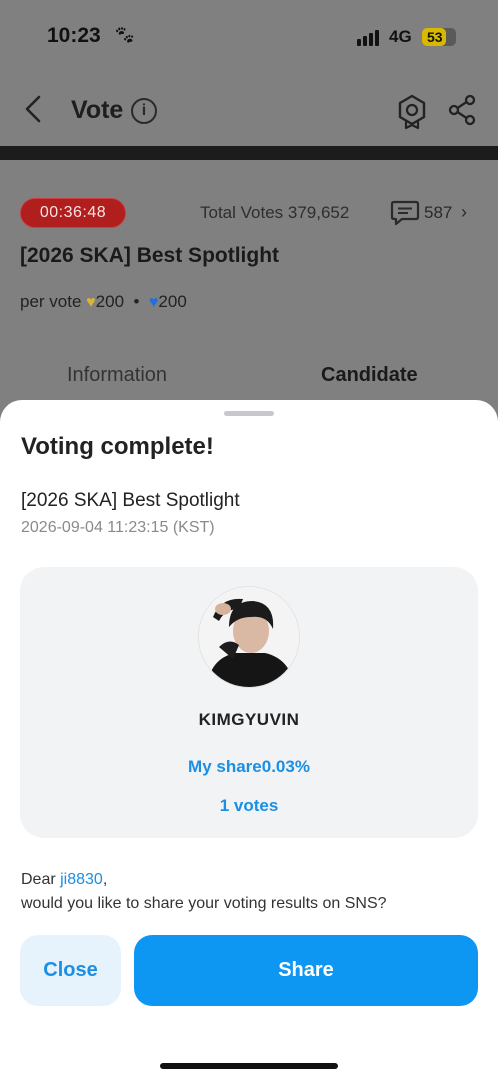 This screenshot has width=498, height=1080. What do you see at coordinates (249, 413) in the screenshot?
I see `sheet-grabber` at bounding box center [249, 413].